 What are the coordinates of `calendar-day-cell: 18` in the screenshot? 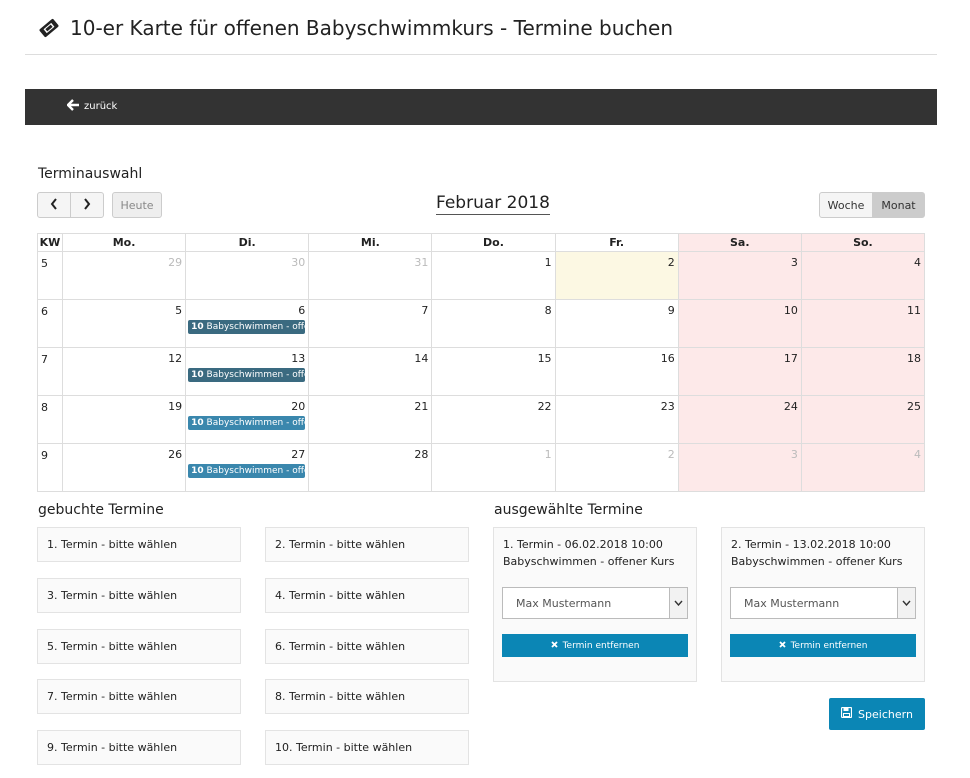 It's located at (863, 371).